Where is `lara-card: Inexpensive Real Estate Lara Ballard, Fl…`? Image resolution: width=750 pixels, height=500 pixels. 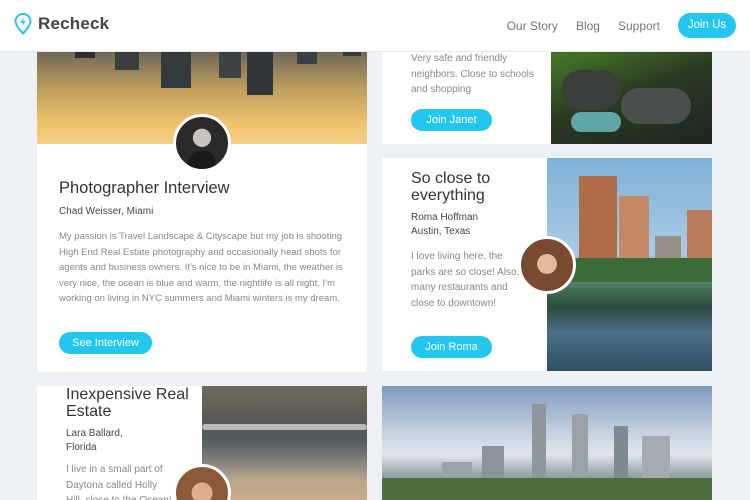
lara-card: Inexpensive Real Estate Lara Ballard, Fl… is located at coordinates (202, 443).